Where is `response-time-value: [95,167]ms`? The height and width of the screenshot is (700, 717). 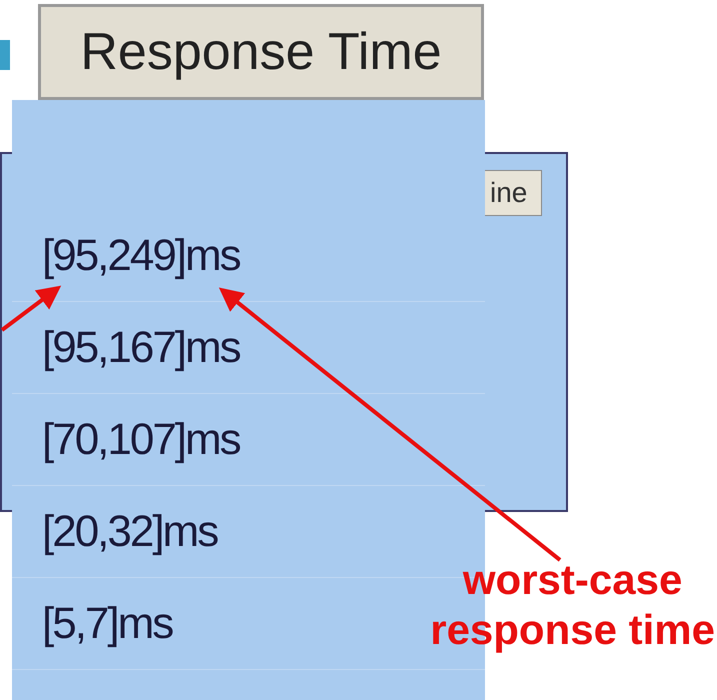
response-time-value: [95,167]ms is located at coordinates (141, 348).